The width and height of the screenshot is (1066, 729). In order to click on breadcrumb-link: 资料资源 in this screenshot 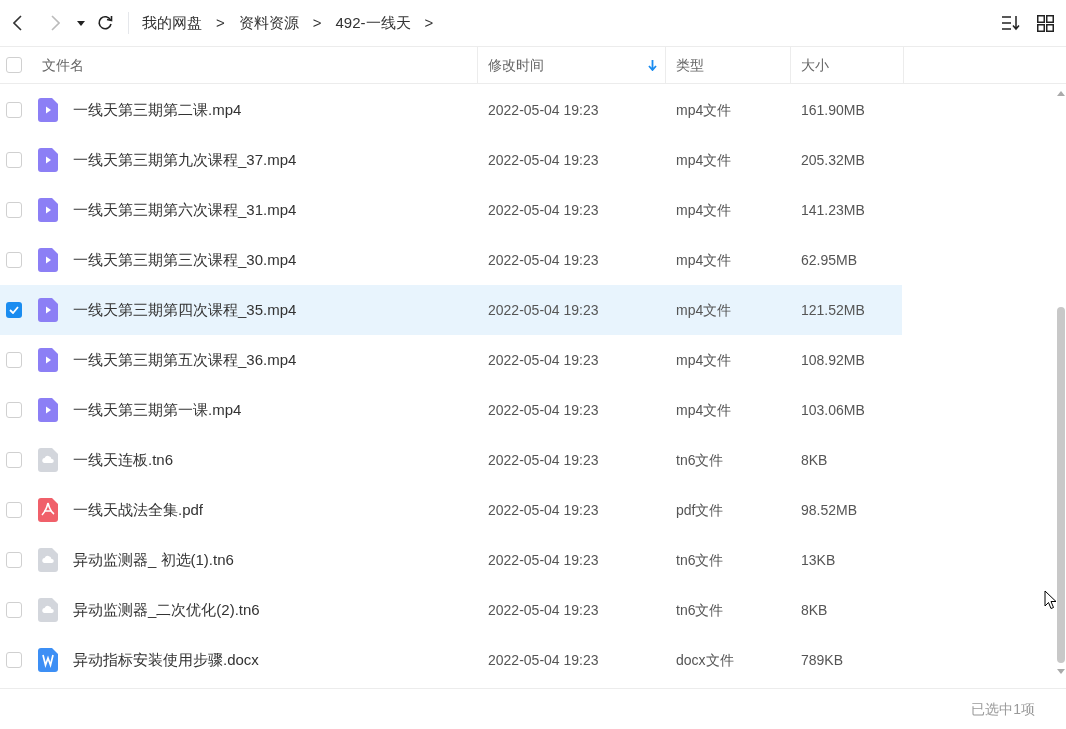, I will do `click(268, 23)`.